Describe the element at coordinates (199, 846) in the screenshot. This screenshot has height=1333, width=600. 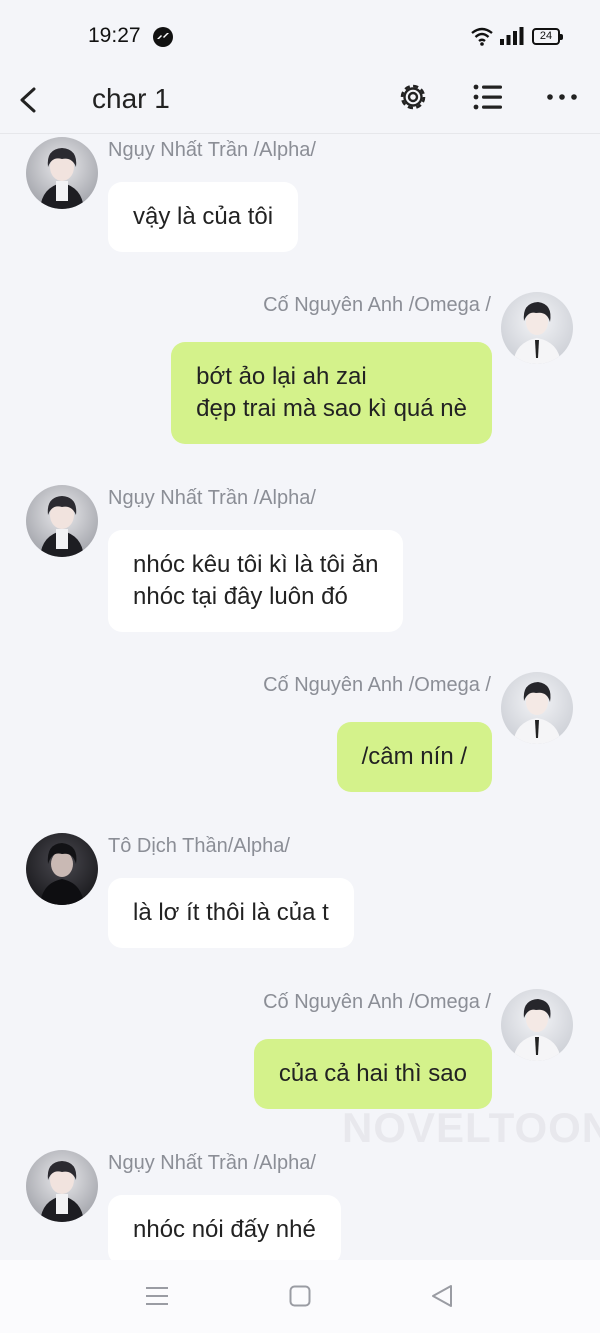
I see `sender-name: Tô Dịch Thần/Alpha/` at that location.